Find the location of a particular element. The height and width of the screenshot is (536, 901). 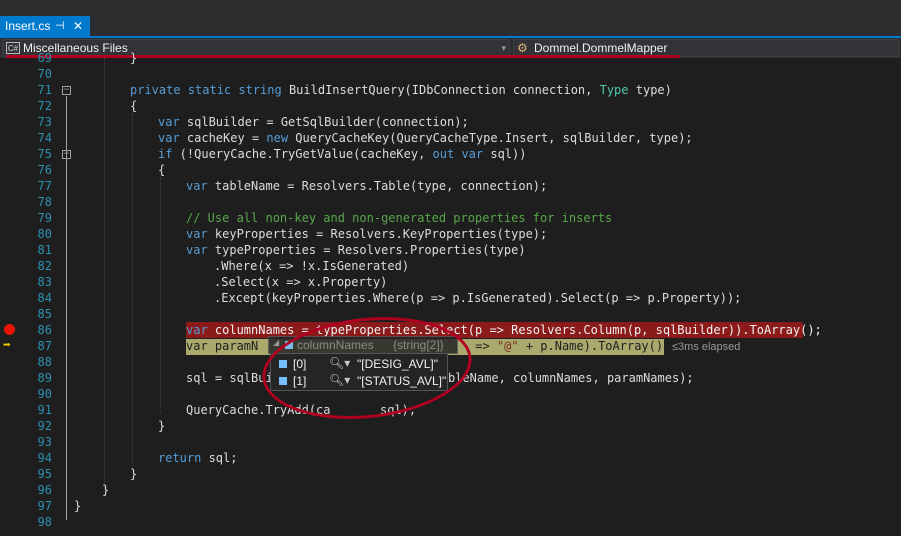

execution-pointer-icon: ➡ is located at coordinates (7, 346).